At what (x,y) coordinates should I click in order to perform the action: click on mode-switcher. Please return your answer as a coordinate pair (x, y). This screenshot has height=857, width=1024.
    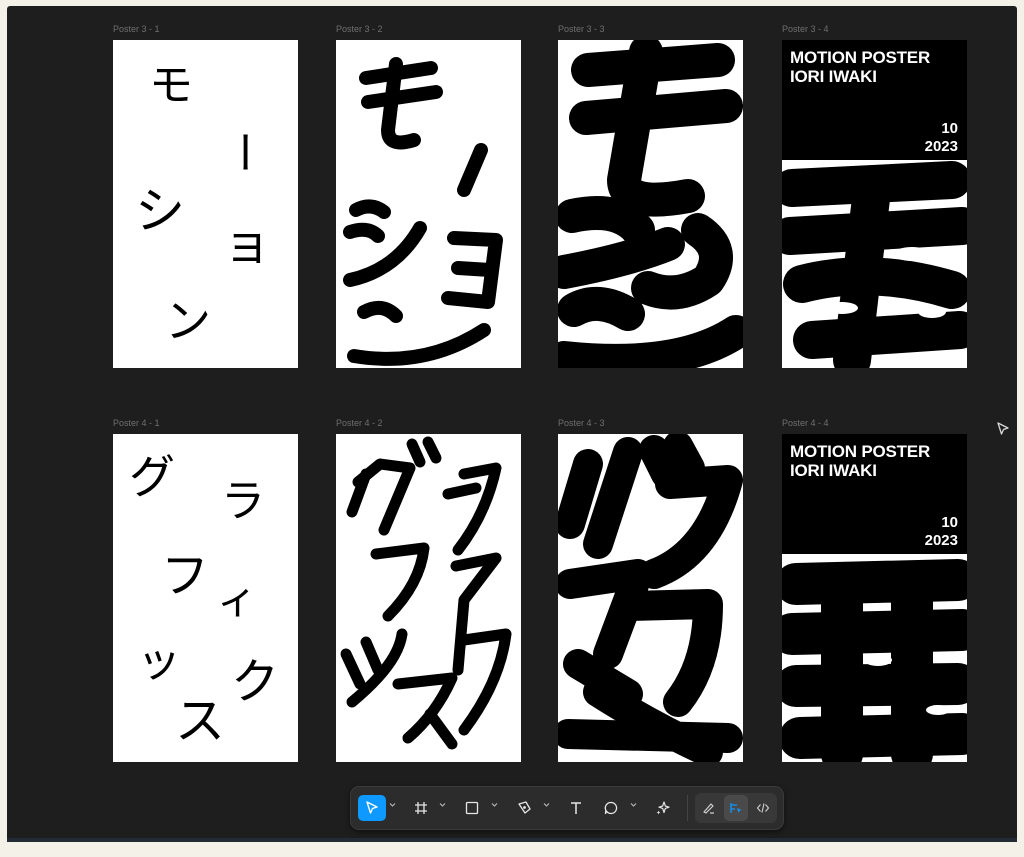
    Looking at the image, I should click on (736, 808).